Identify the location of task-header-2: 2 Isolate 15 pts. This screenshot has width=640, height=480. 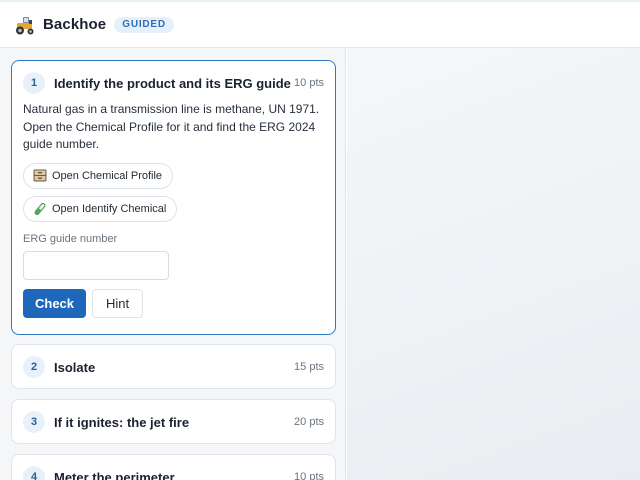
(173, 367).